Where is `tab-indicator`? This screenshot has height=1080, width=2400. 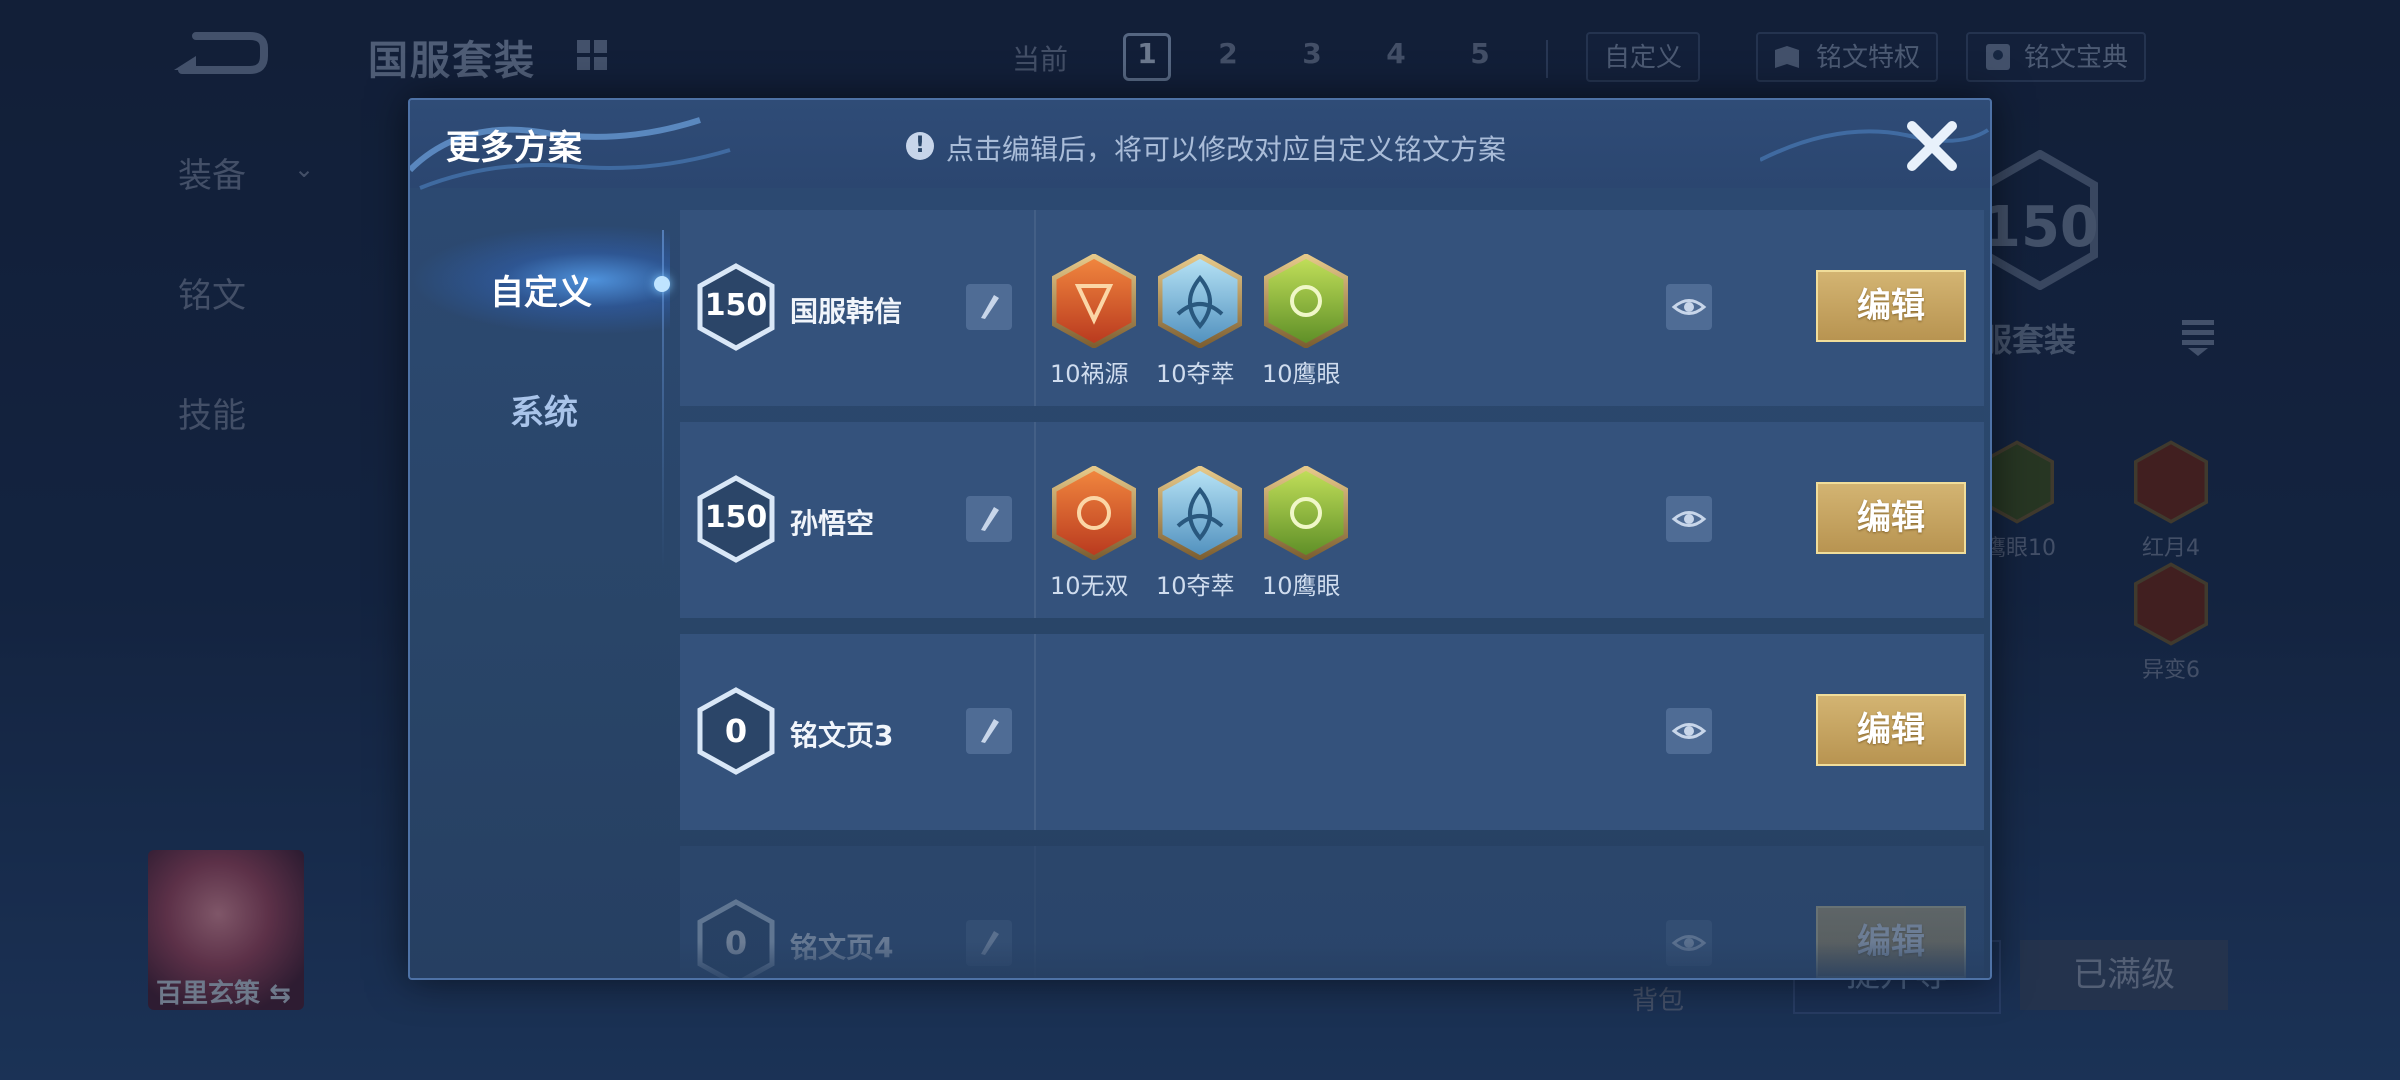 tab-indicator is located at coordinates (662, 284).